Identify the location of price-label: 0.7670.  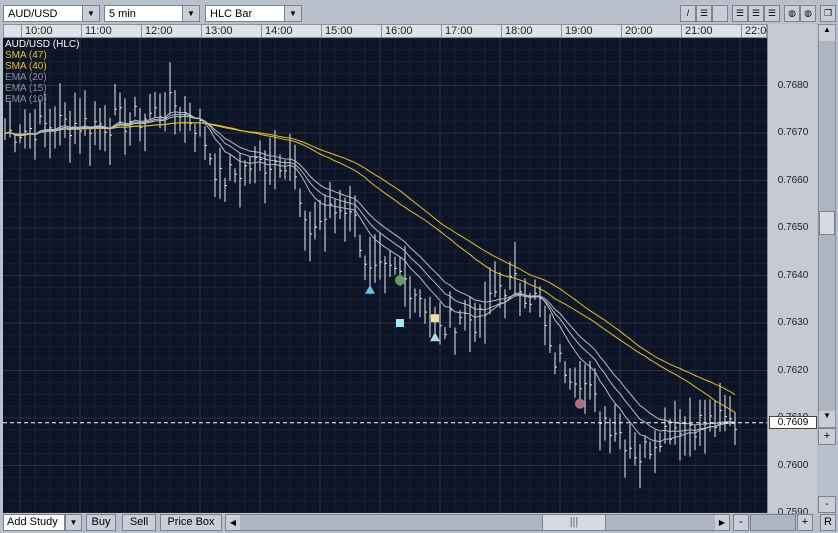
(793, 132).